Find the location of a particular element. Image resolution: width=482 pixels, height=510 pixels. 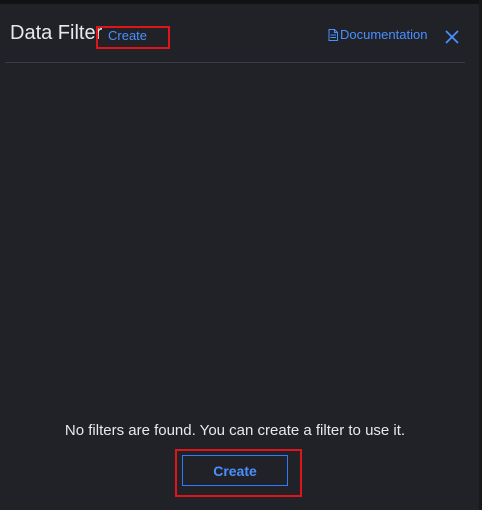

document-icon is located at coordinates (333, 35).